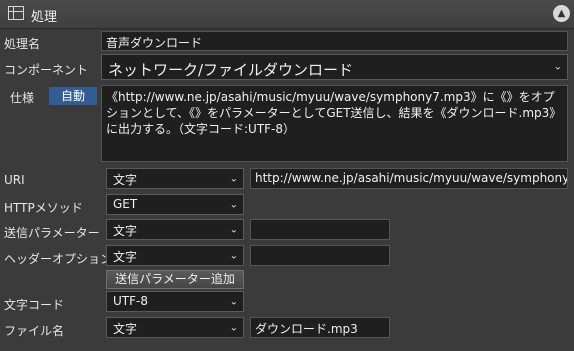  I want to click on send-params-type-select: 文字 ⌄, so click(175, 229).